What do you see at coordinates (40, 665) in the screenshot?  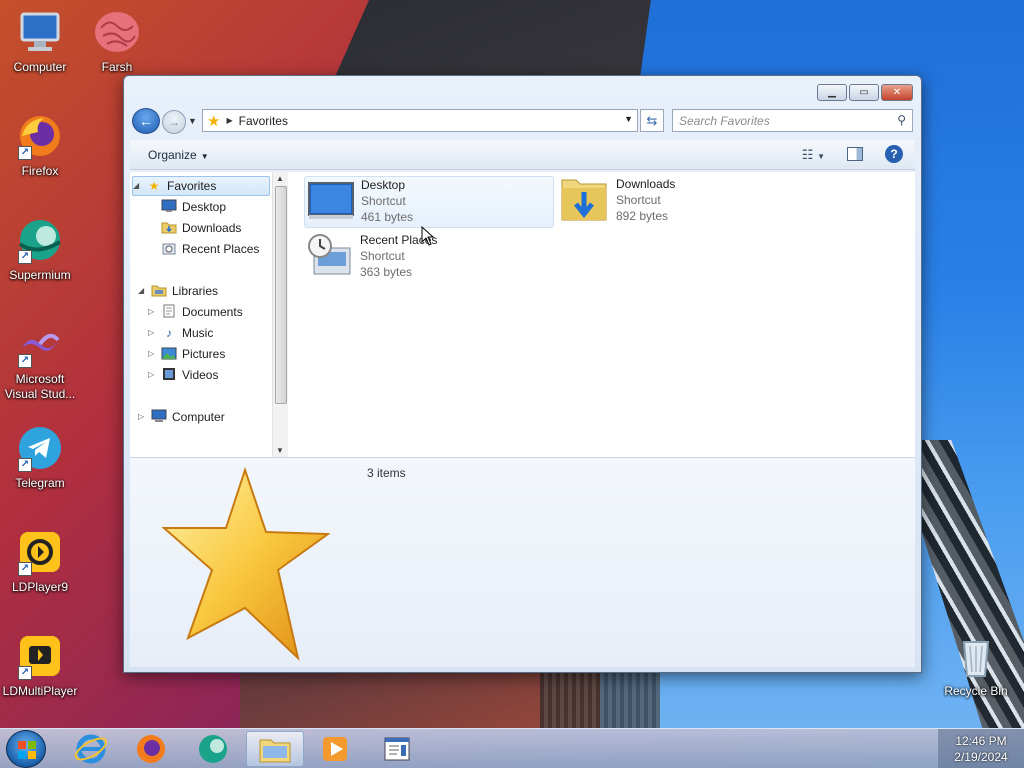 I see `desktop-icon-ldmultiplayer: ↗ LDMultiPlayer` at bounding box center [40, 665].